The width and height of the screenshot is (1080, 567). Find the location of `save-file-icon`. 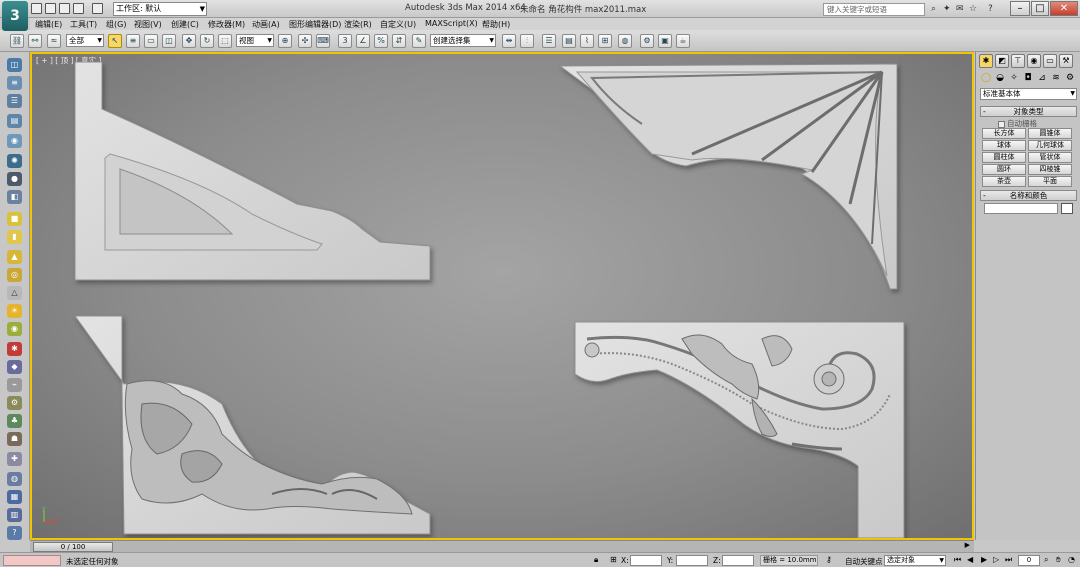

save-file-icon is located at coordinates (64, 8).